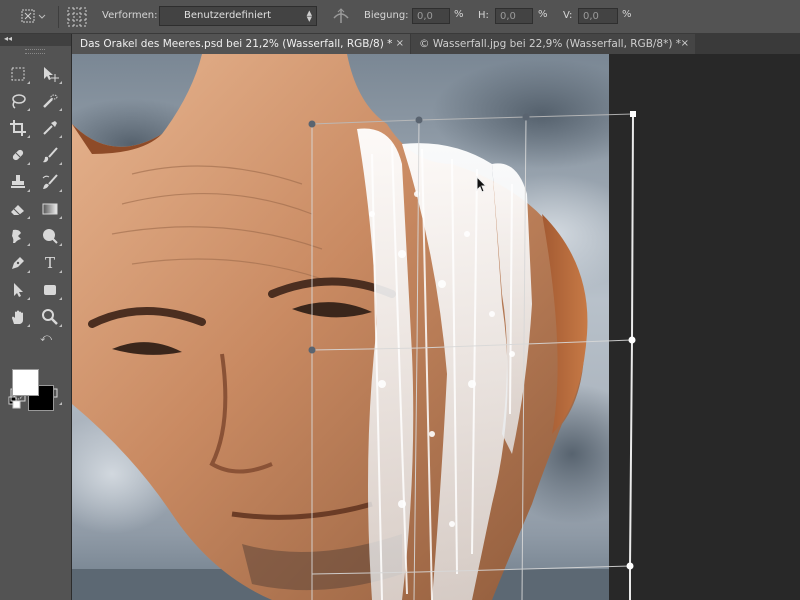 This screenshot has height=600, width=800. I want to click on path-selection-icon, so click(18, 290).